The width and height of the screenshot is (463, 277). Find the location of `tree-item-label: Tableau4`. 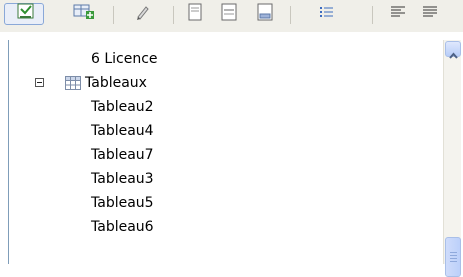

tree-item-label: Tableau4 is located at coordinates (122, 131).